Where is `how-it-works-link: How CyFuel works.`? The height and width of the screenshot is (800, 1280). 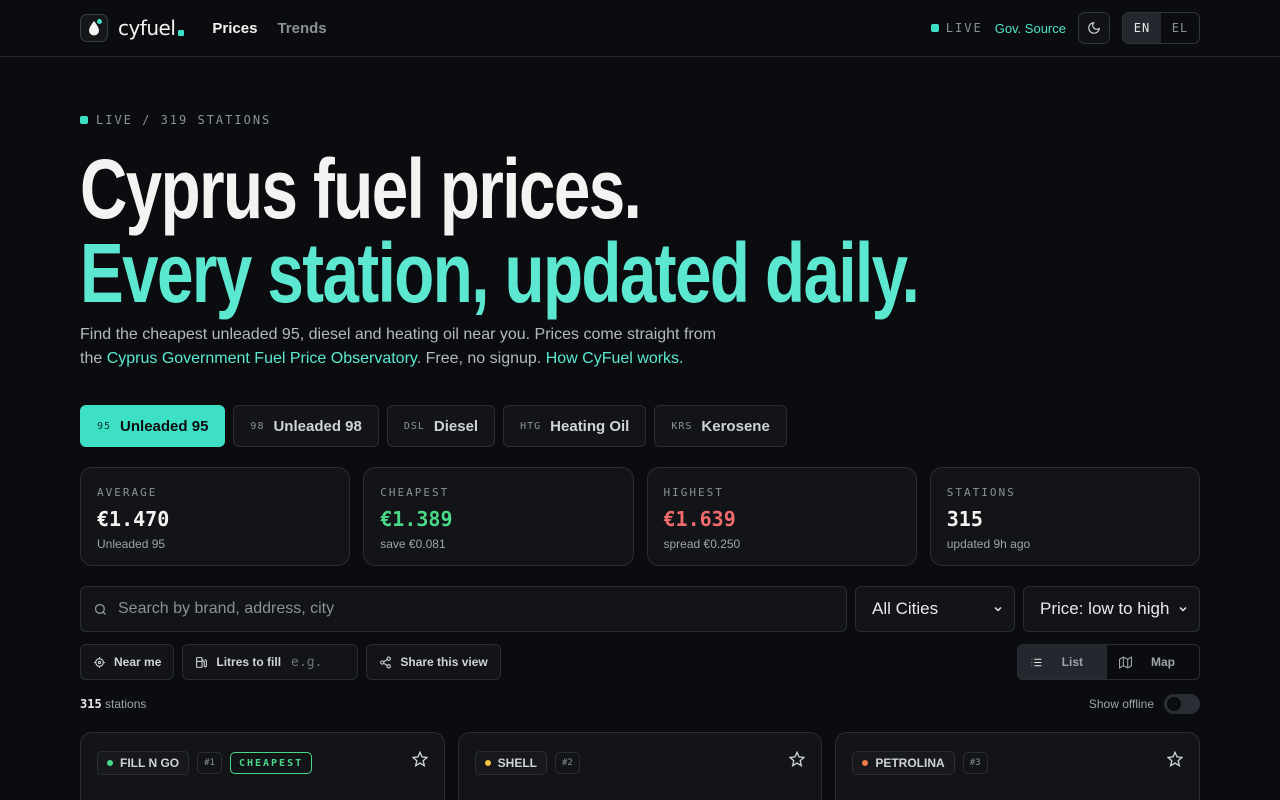 how-it-works-link: How CyFuel works. is located at coordinates (615, 358).